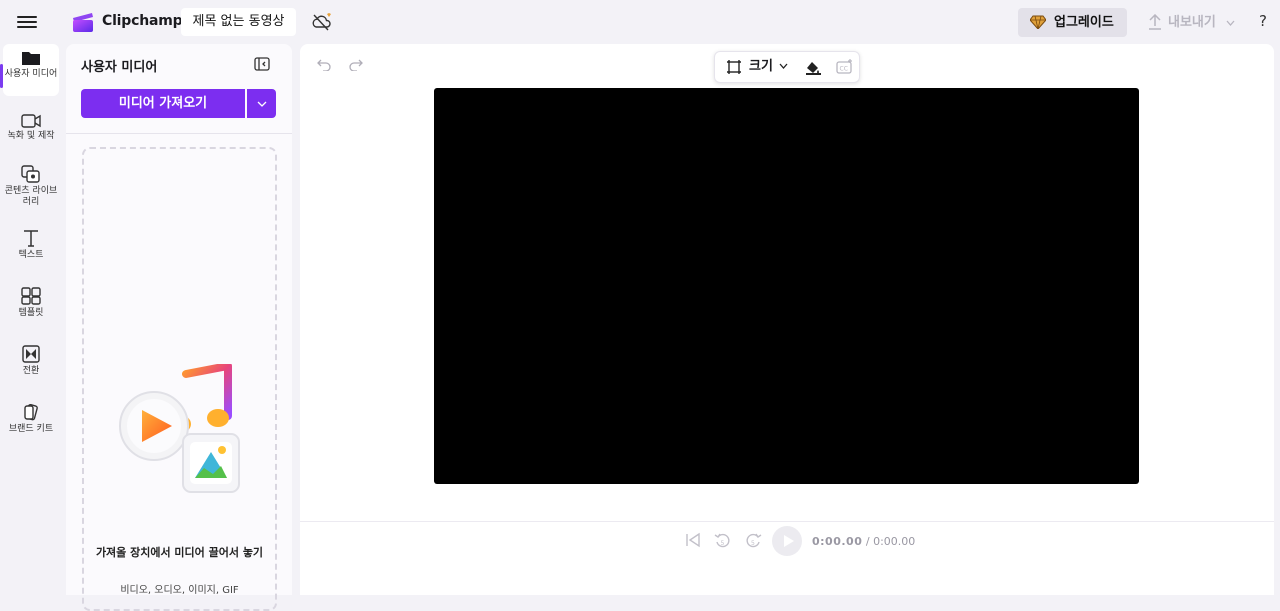  What do you see at coordinates (179, 590) in the screenshot?
I see `supported-formats: 비디오, 오디오, 이미지, GIF` at bounding box center [179, 590].